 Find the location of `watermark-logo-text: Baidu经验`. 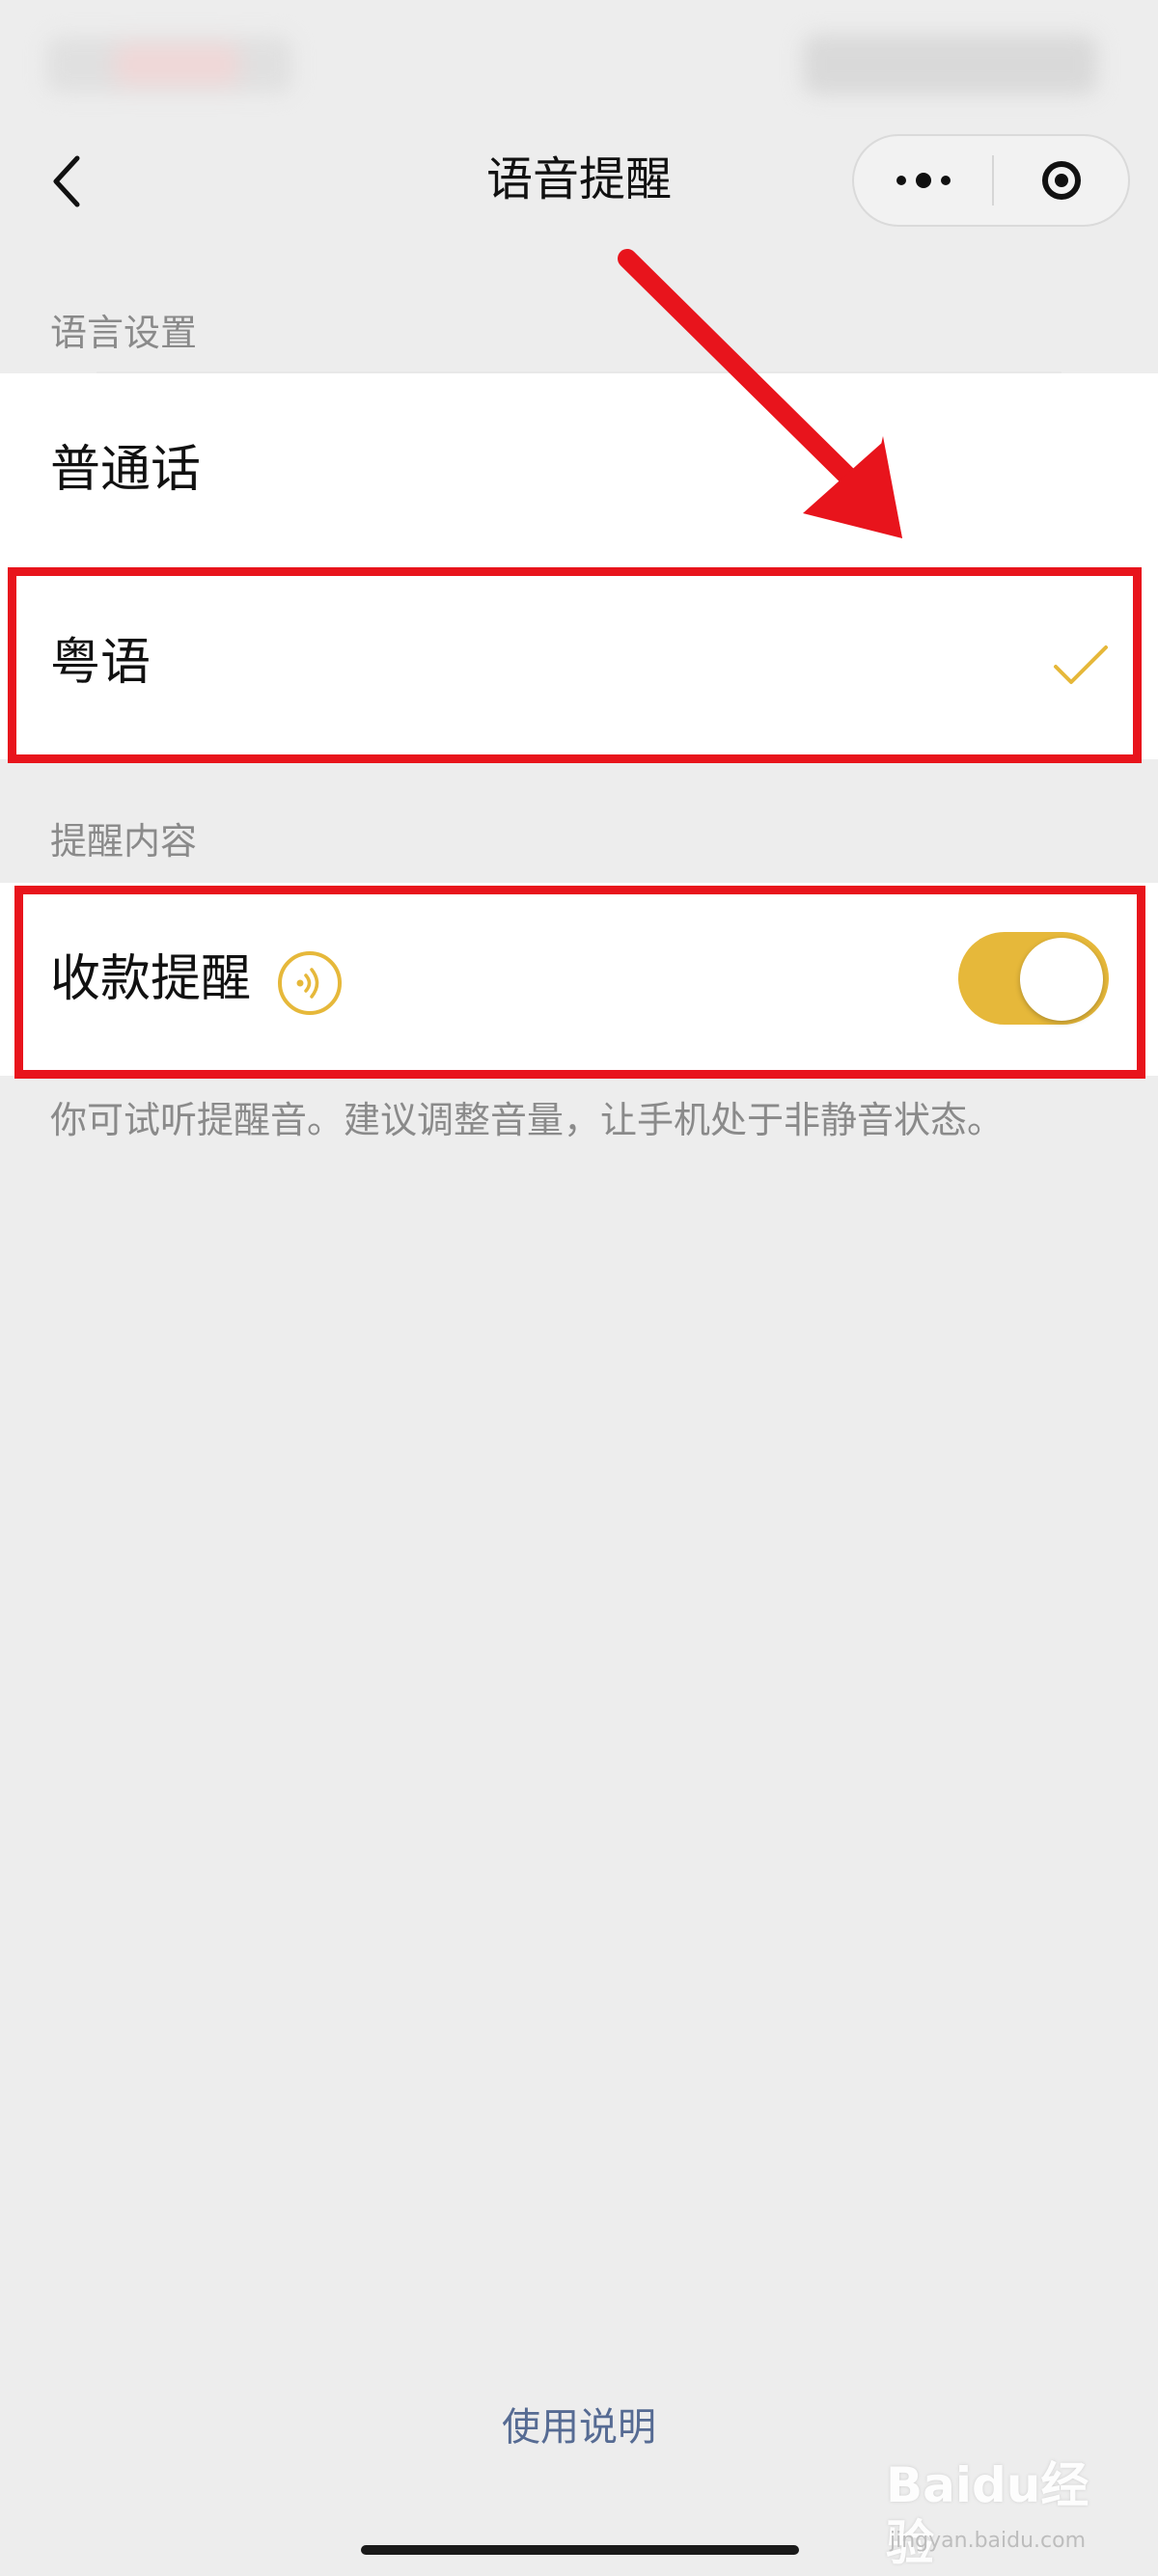

watermark-logo-text: Baidu经验 is located at coordinates (987, 2514).